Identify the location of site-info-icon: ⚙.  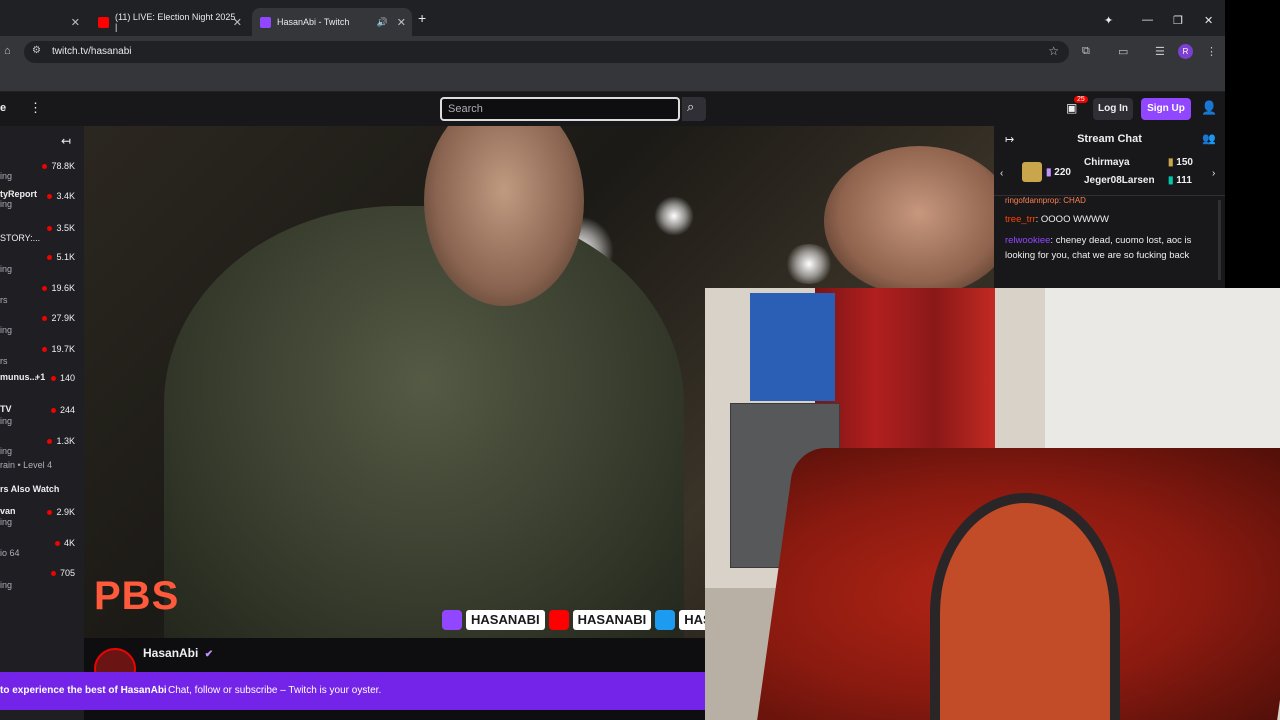
(36, 50).